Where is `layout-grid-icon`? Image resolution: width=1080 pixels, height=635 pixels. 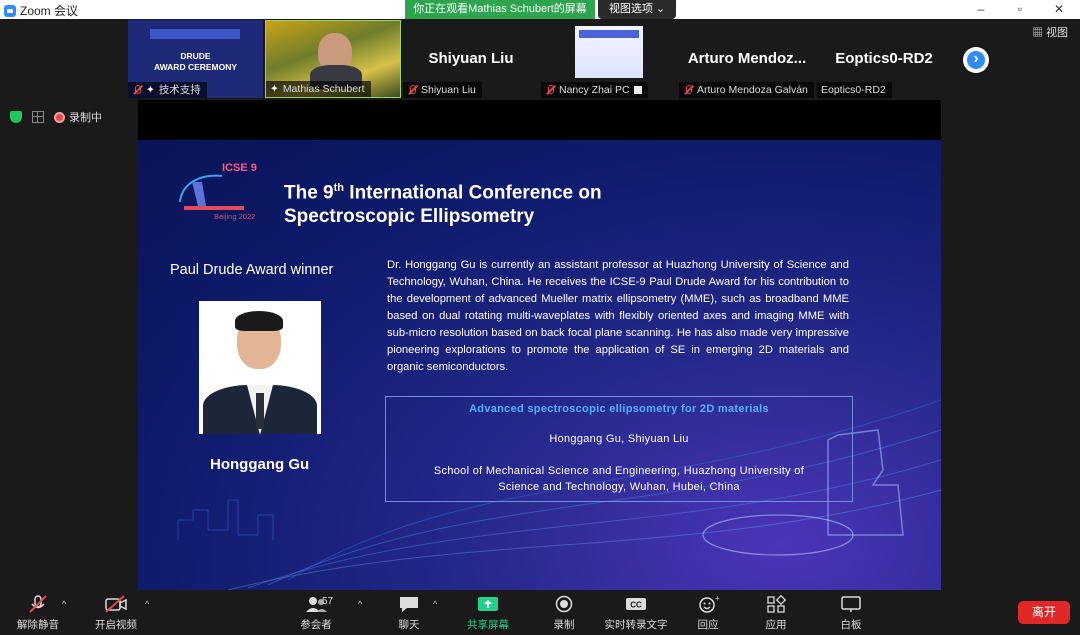
layout-grid-icon is located at coordinates (38, 117).